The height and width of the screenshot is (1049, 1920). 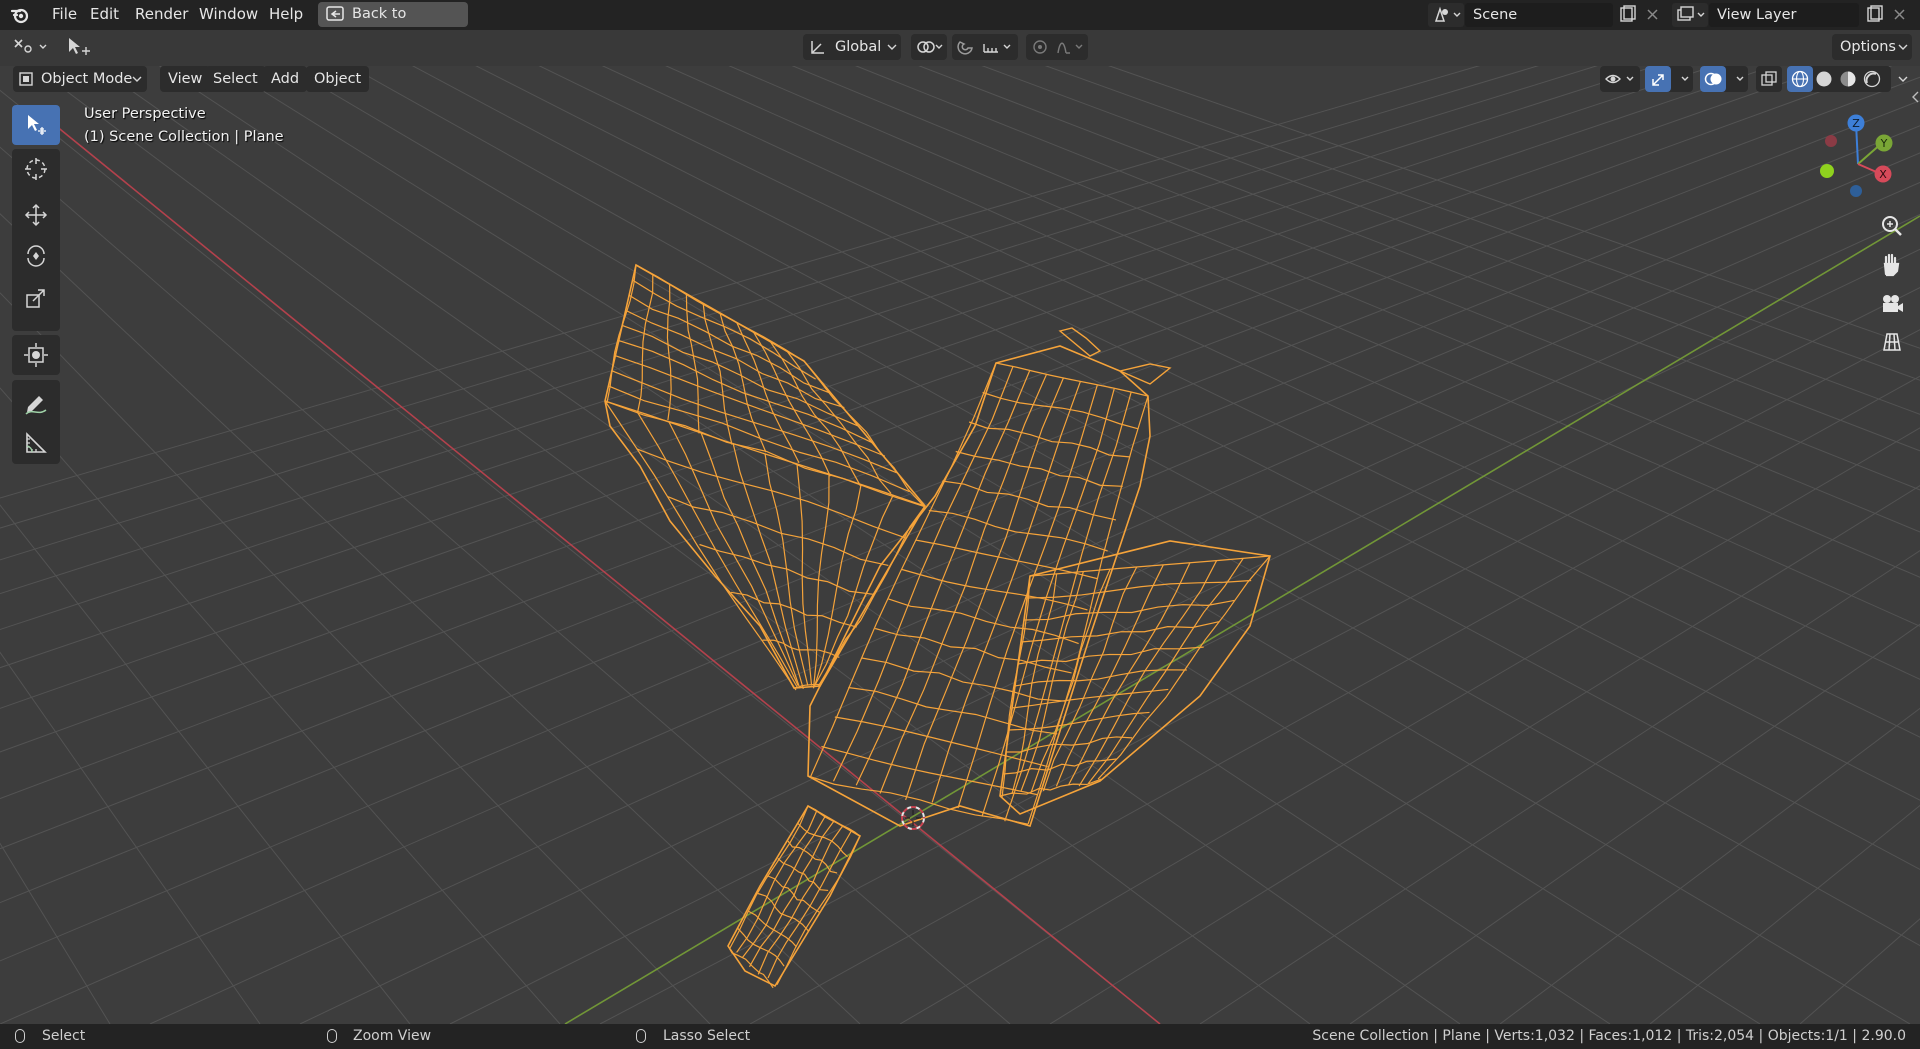 I want to click on transform-icon, so click(x=36, y=355).